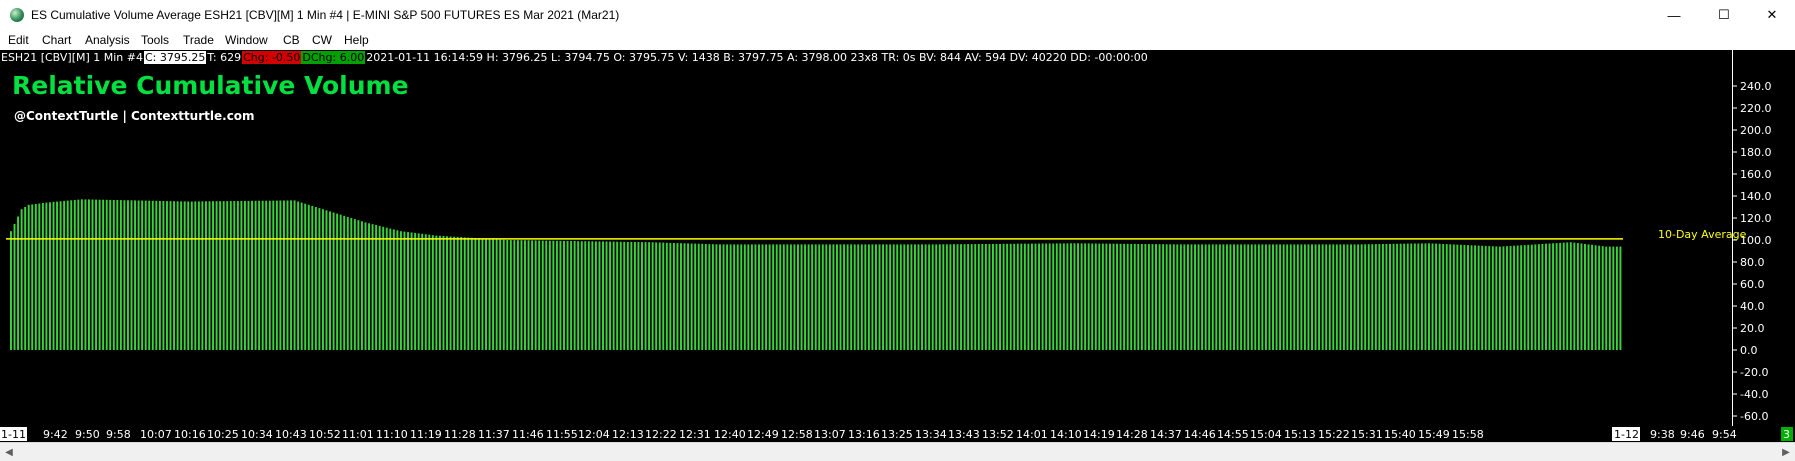  Describe the element at coordinates (1786, 434) in the screenshot. I see `corner-badge: 3` at that location.